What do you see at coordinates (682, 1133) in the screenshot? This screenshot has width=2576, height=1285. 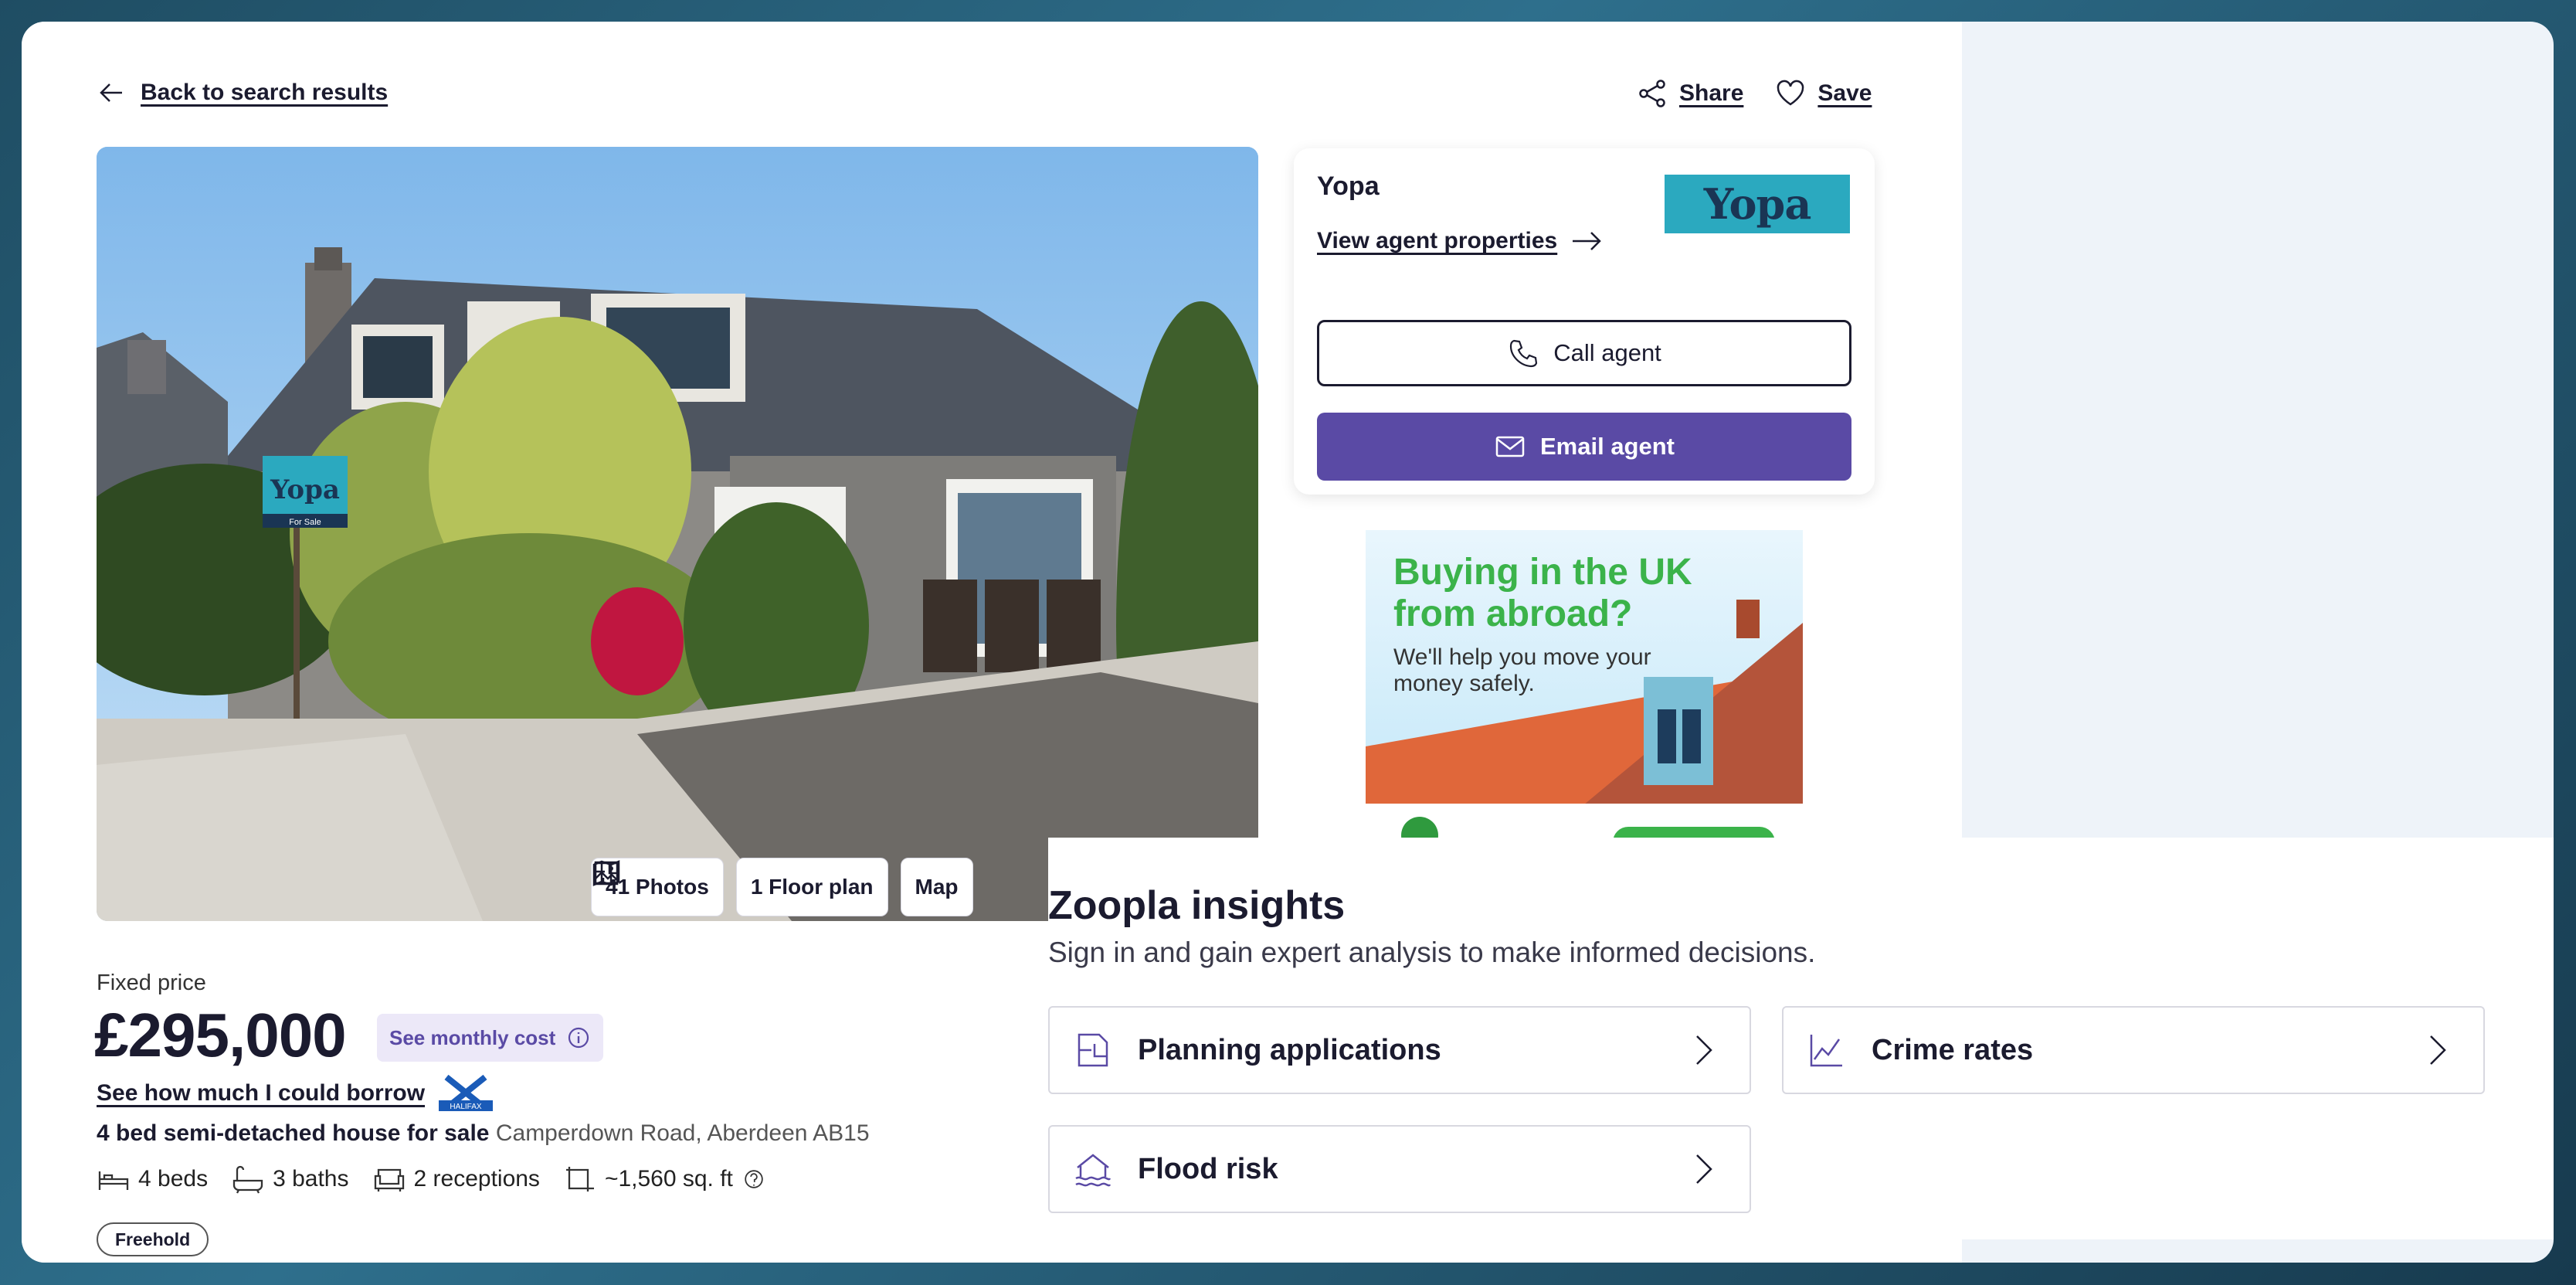 I see `listing-address: Camperdown Road, Aberdeen AB15` at bounding box center [682, 1133].